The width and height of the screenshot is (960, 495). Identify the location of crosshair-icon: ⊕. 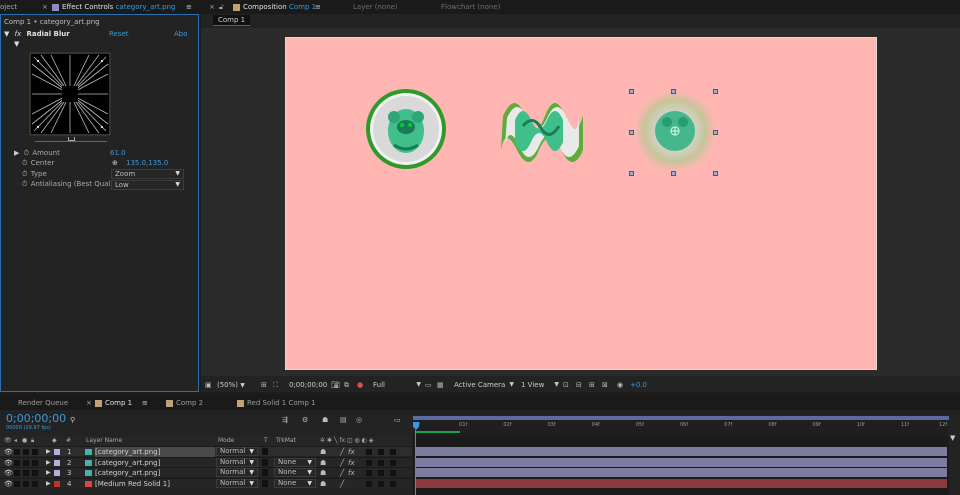
(115, 163).